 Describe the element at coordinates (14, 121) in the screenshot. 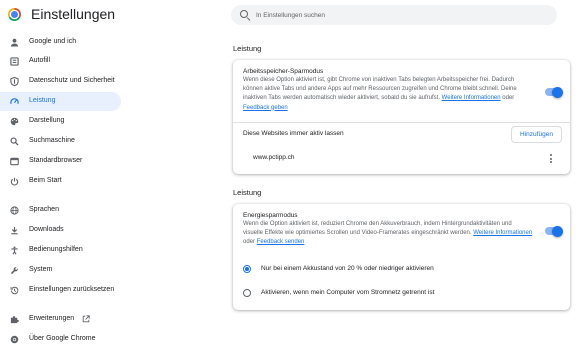

I see `palette-icon` at that location.